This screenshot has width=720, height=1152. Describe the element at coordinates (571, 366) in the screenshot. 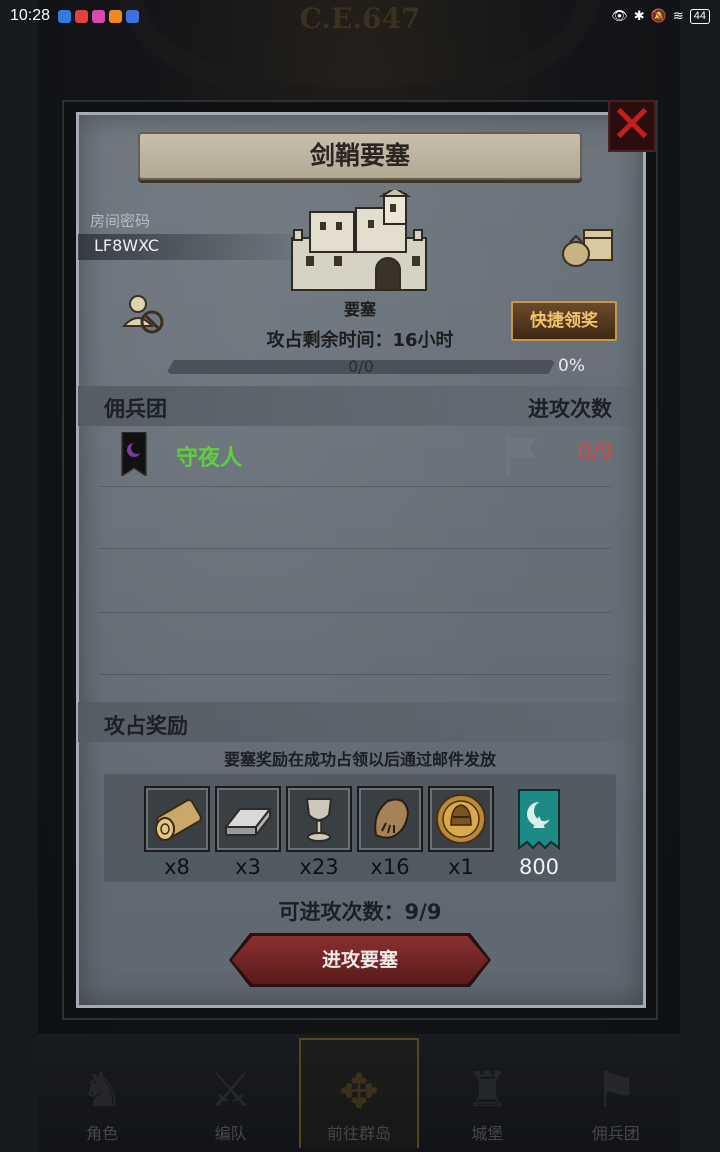

I see `progress-percent: 0%` at that location.